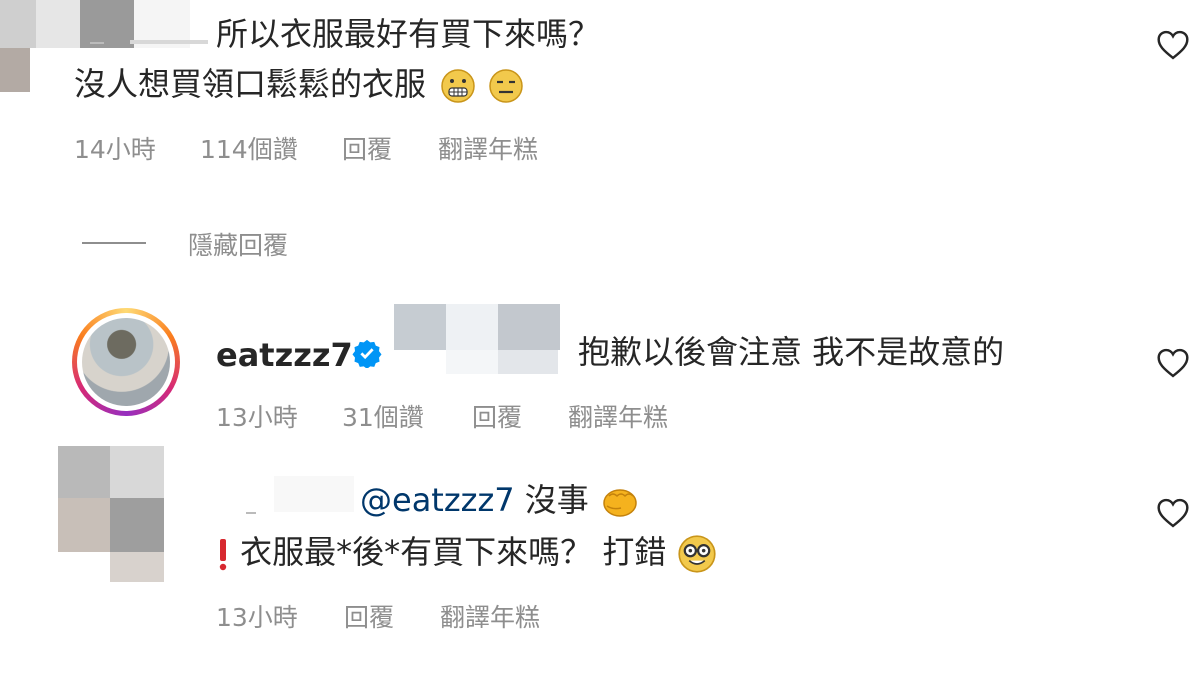 This screenshot has height=675, width=1200. I want to click on comment-3-line2: 衣服最*後*有買下來嗎？ 打錯, so click(466, 553).